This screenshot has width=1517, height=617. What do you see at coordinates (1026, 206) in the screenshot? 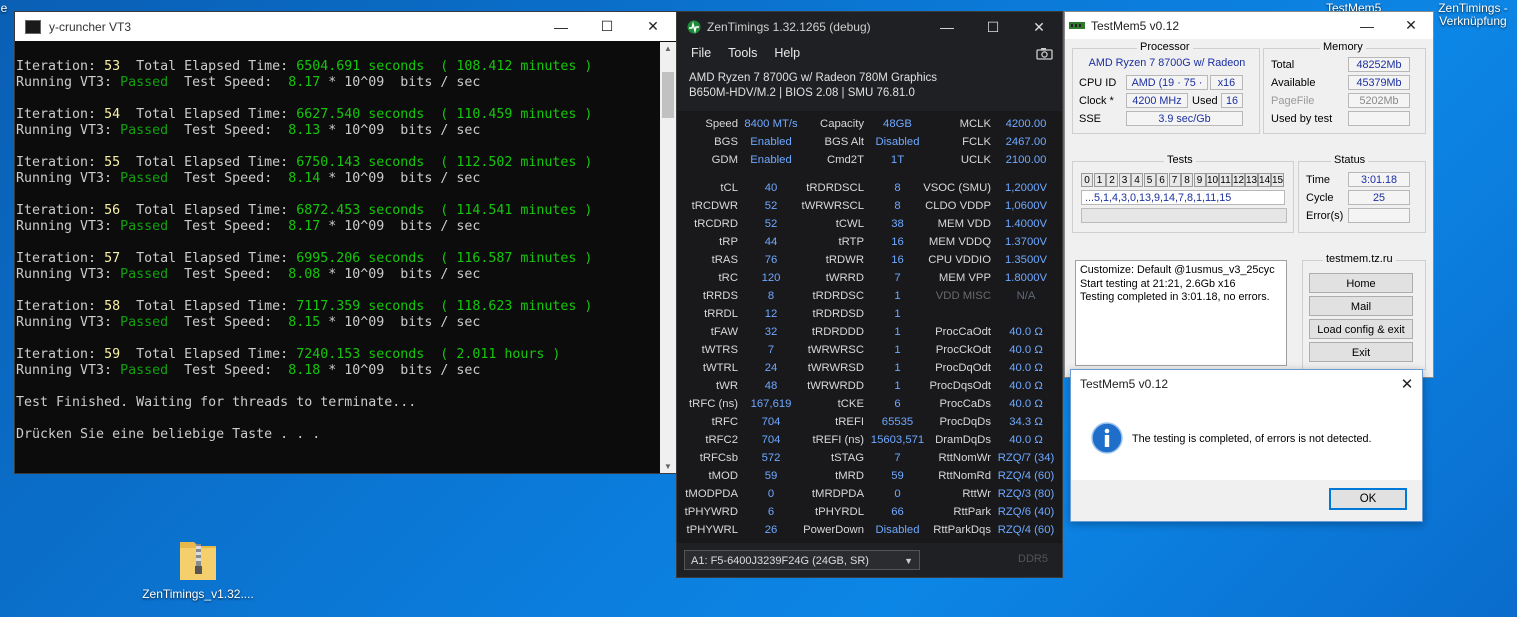
I see `timing-value: 1,0600V` at bounding box center [1026, 206].